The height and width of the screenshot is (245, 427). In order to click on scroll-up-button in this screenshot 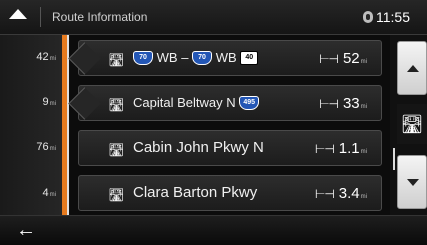, I will do `click(412, 68)`.